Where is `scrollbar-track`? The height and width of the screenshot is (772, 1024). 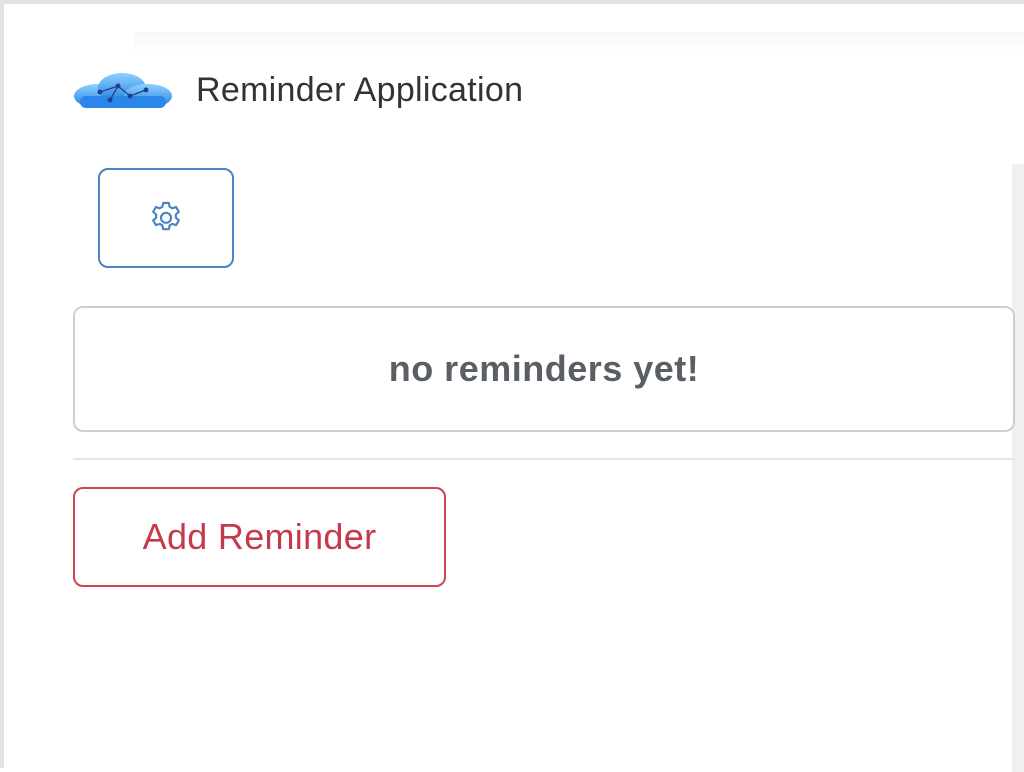
scrollbar-track is located at coordinates (1018, 468).